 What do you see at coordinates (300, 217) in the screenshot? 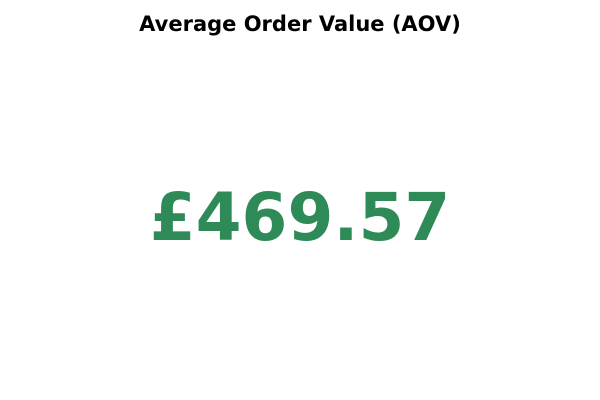
I see `kpi-value: £469.57` at bounding box center [300, 217].